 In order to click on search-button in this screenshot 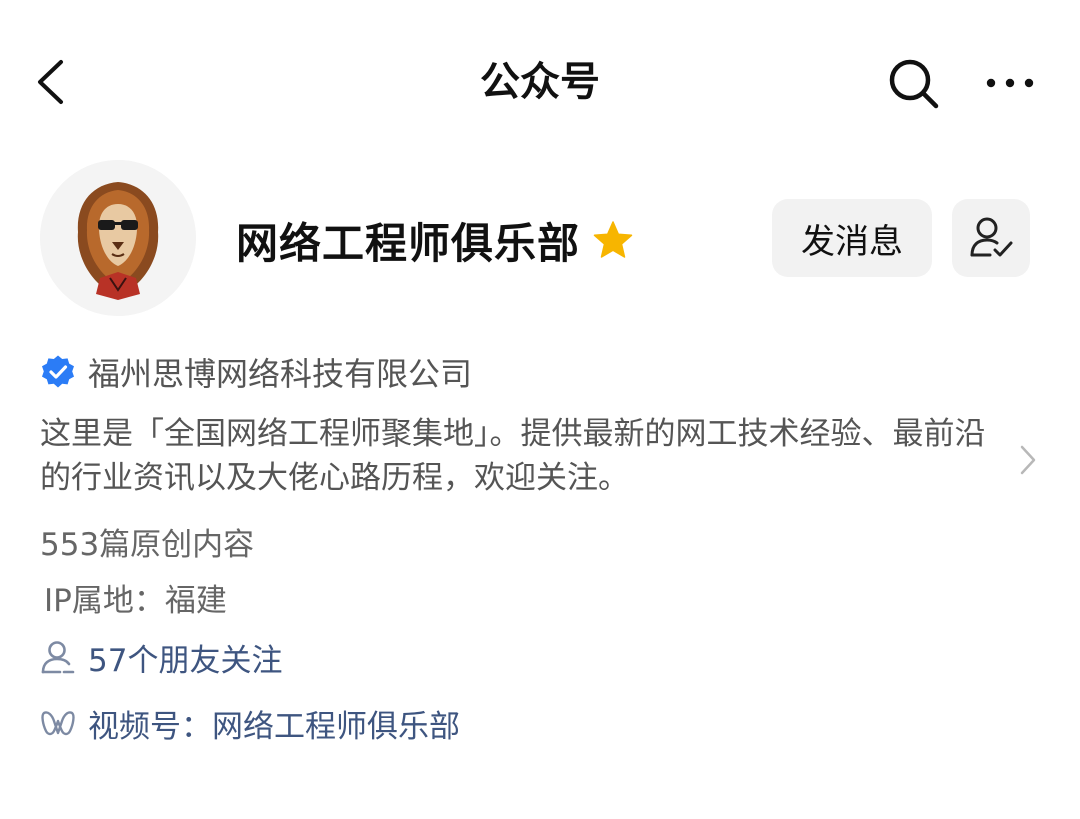, I will do `click(914, 84)`.